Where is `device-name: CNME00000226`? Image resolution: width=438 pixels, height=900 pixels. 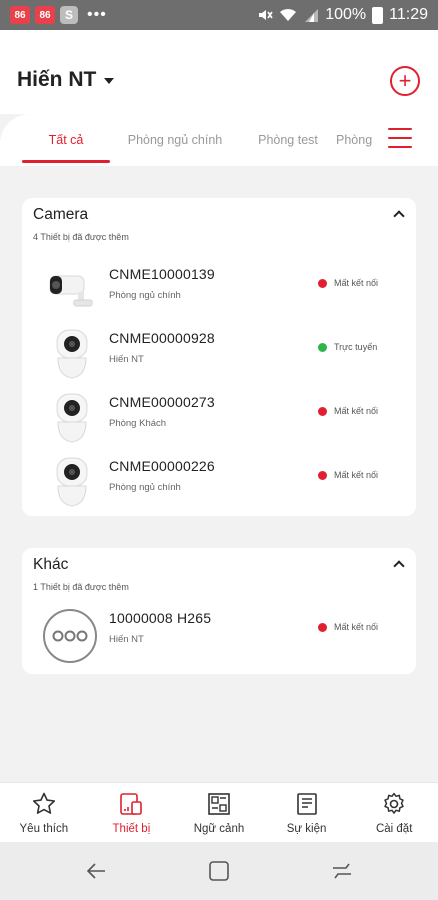 device-name: CNME00000226 is located at coordinates (162, 466).